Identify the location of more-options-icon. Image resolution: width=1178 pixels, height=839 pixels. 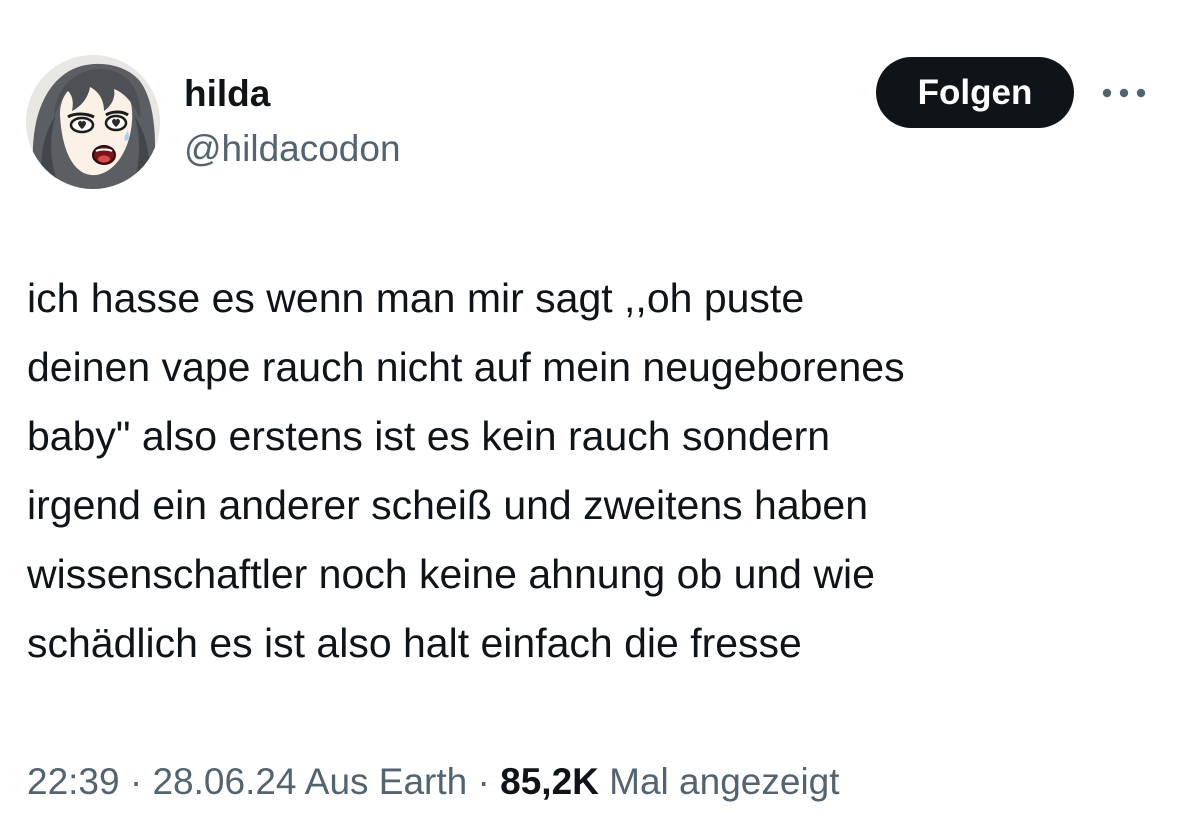
(1124, 93).